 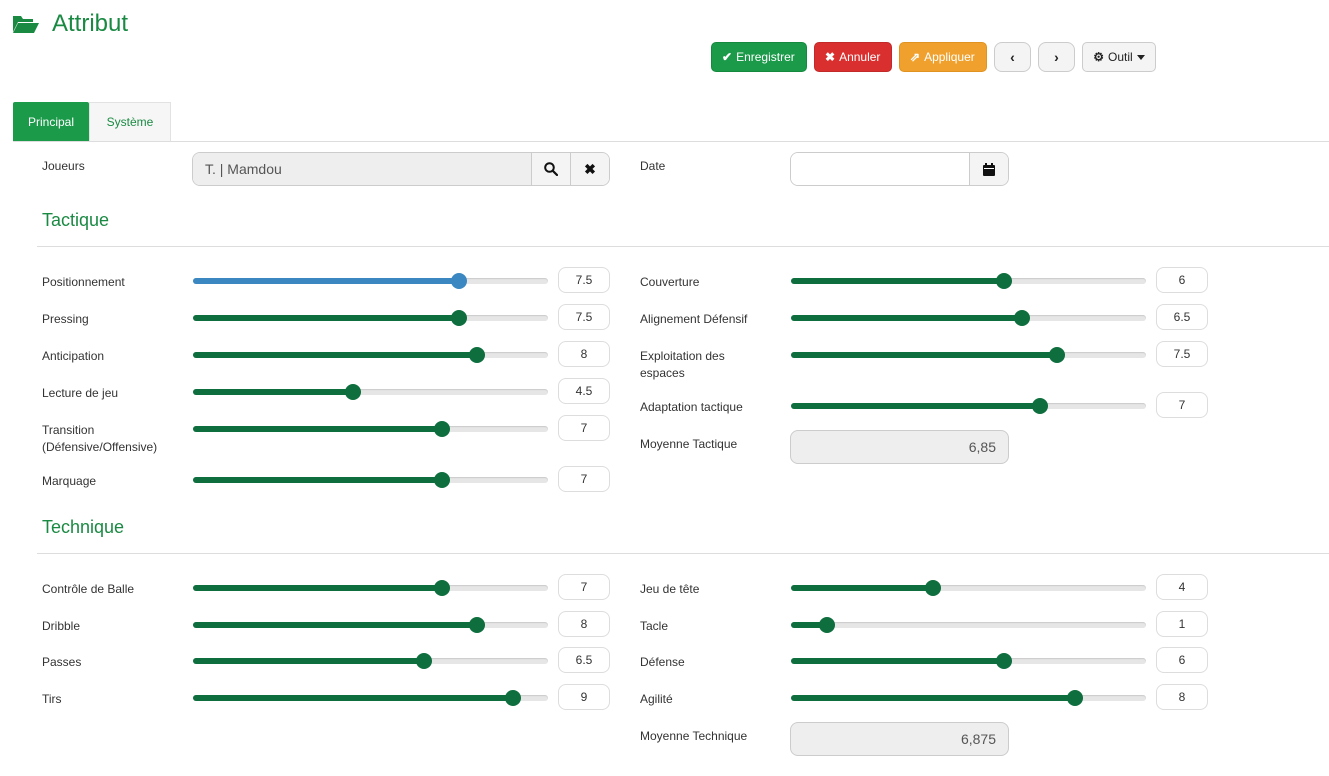 I want to click on apply-button: ⇗ Appliquer, so click(x=943, y=57).